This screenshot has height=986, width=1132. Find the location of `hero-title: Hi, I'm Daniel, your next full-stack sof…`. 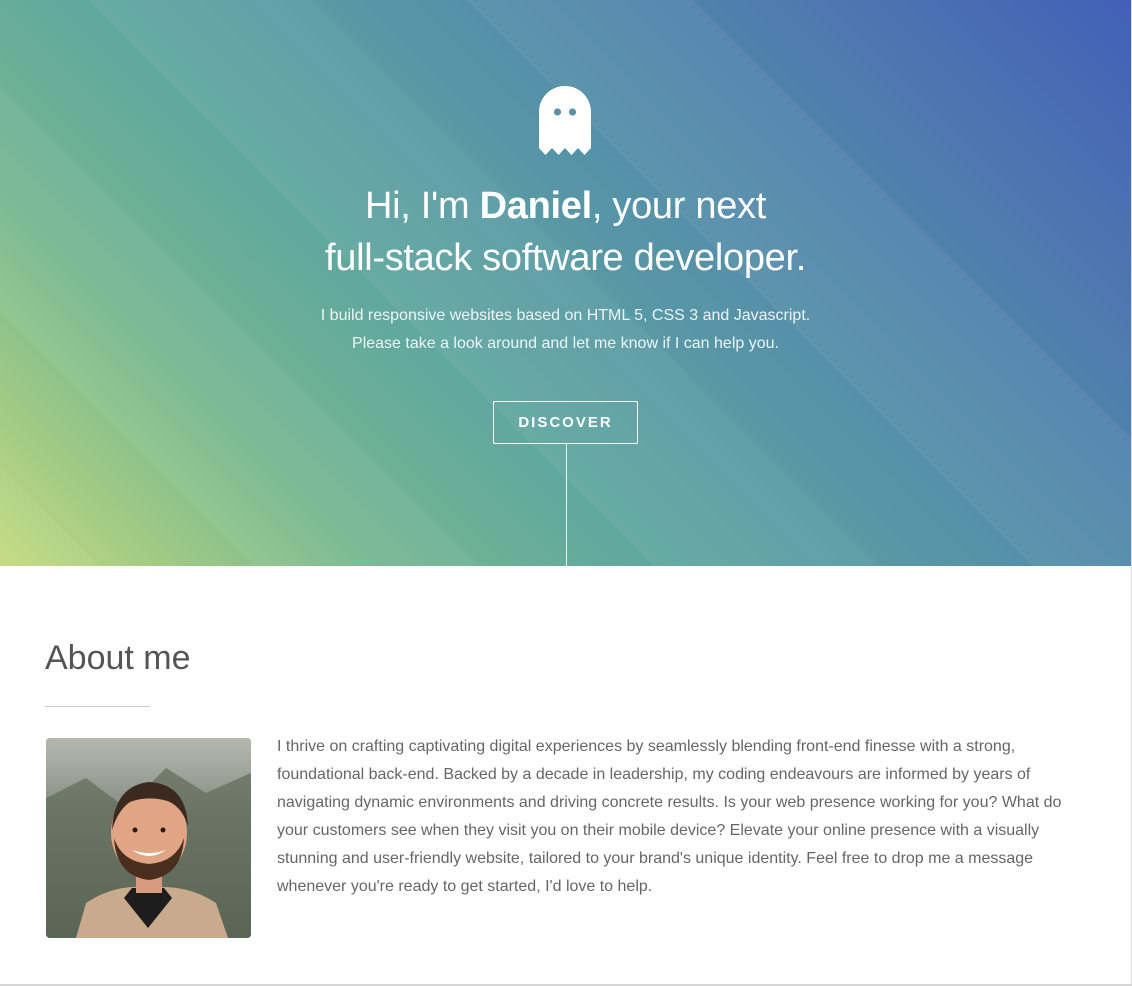

hero-title: Hi, I'm Daniel, your next full-stack sof… is located at coordinates (565, 232).